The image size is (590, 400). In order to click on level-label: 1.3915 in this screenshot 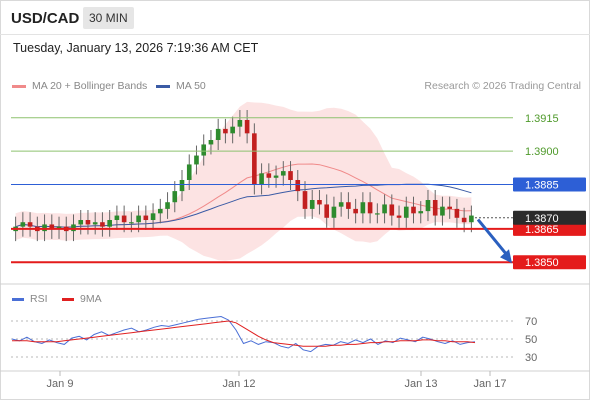, I will do `click(542, 119)`.